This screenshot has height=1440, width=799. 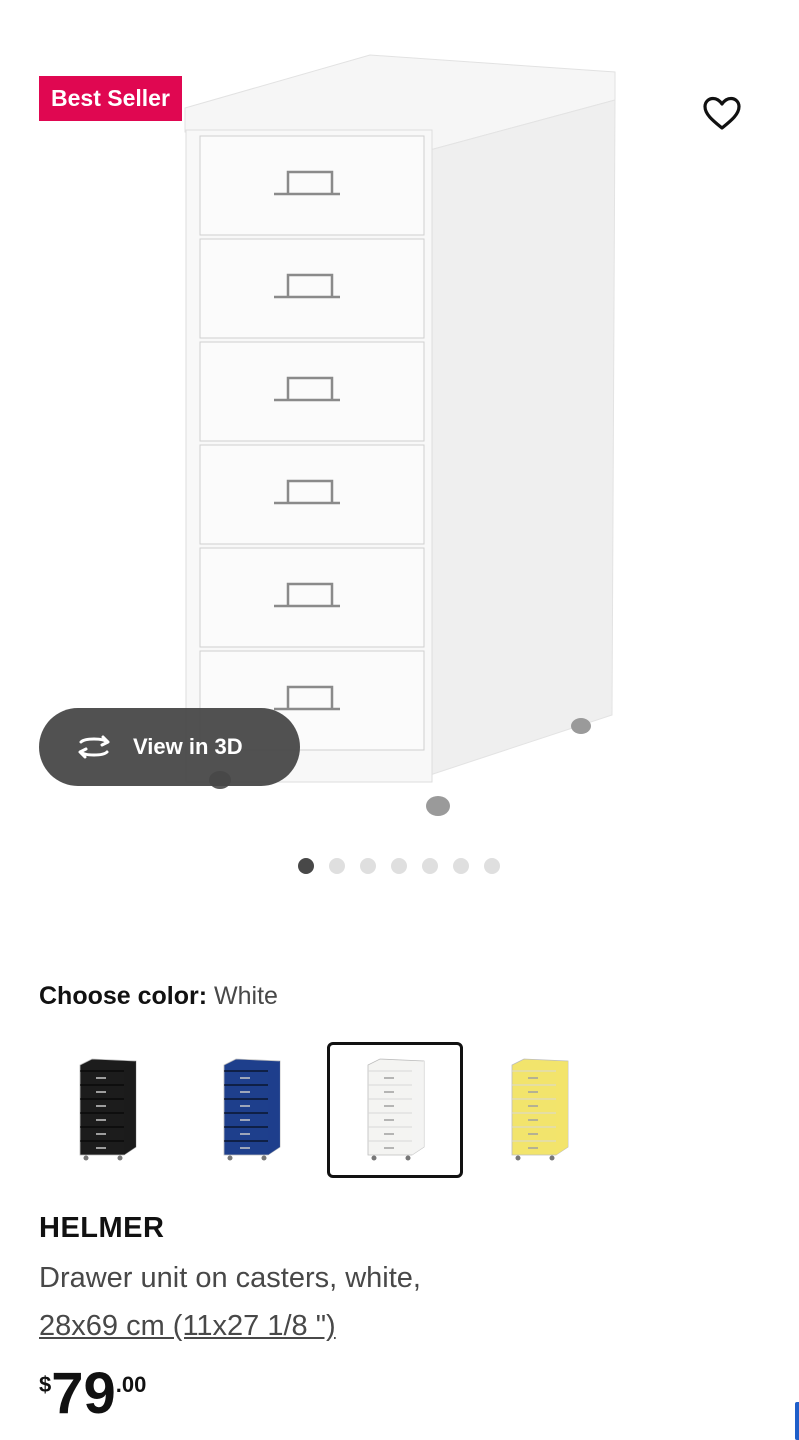 I want to click on color-swatch-black, so click(x=107, y=1110).